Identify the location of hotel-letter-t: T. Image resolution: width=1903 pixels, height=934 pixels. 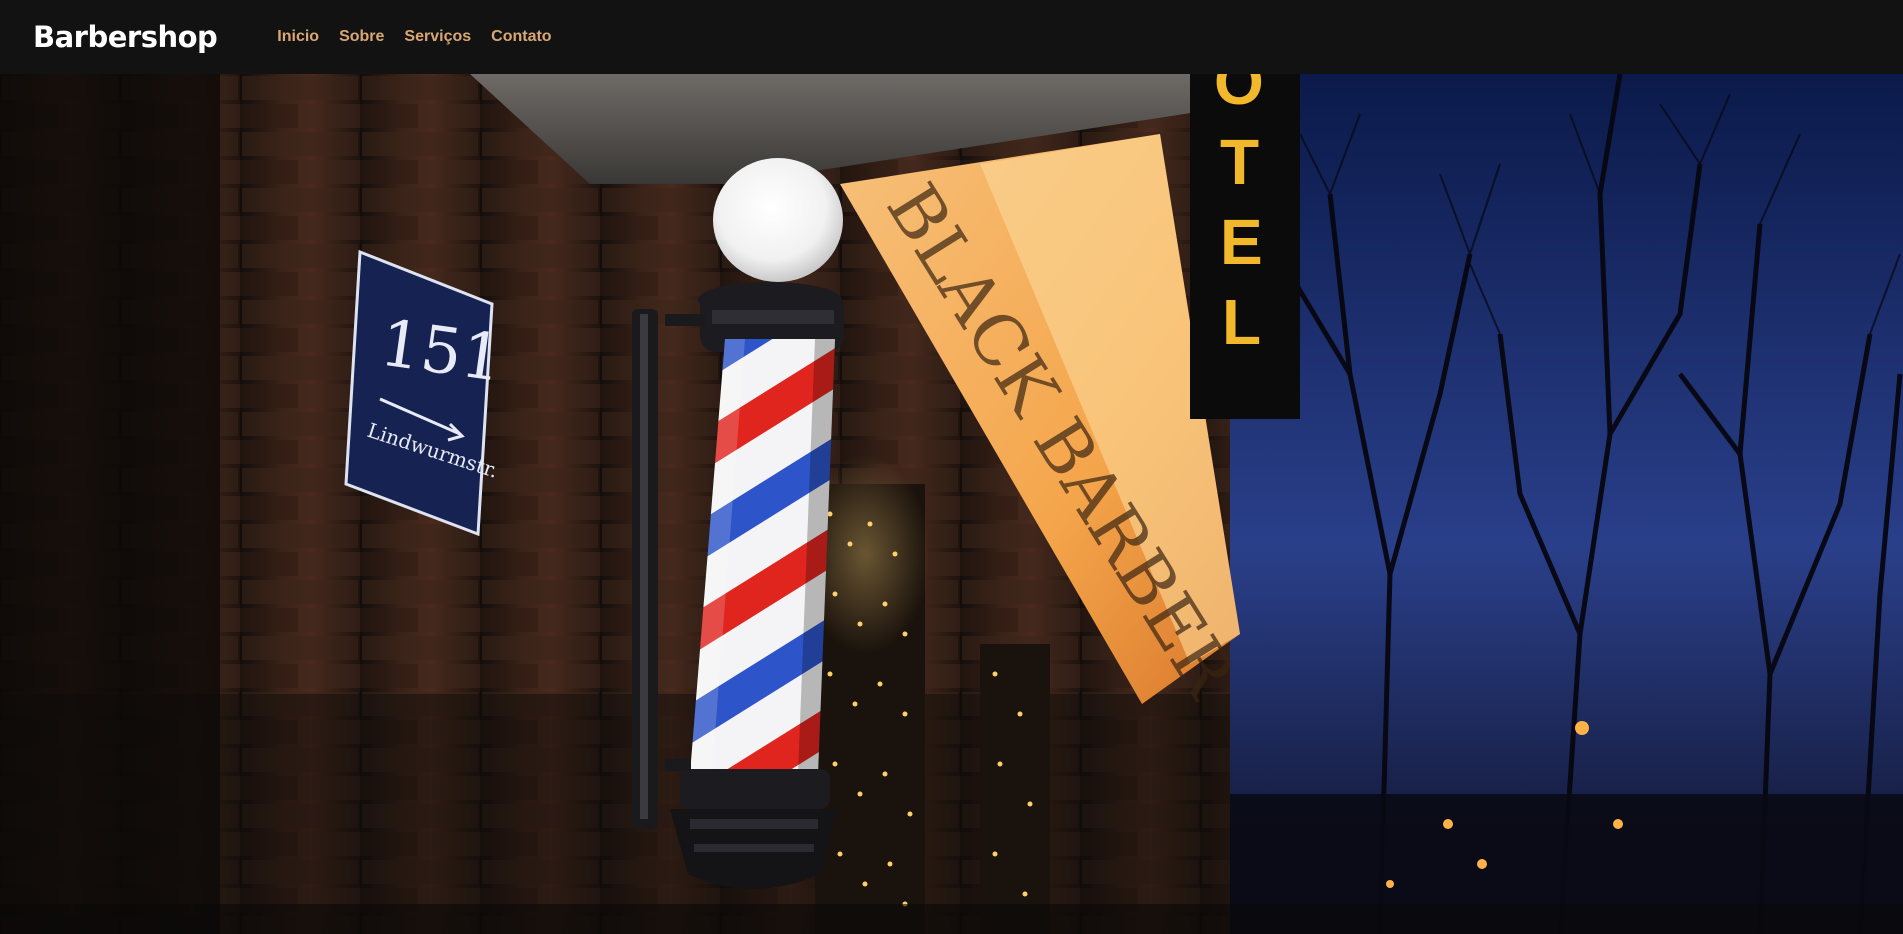
(1239, 162).